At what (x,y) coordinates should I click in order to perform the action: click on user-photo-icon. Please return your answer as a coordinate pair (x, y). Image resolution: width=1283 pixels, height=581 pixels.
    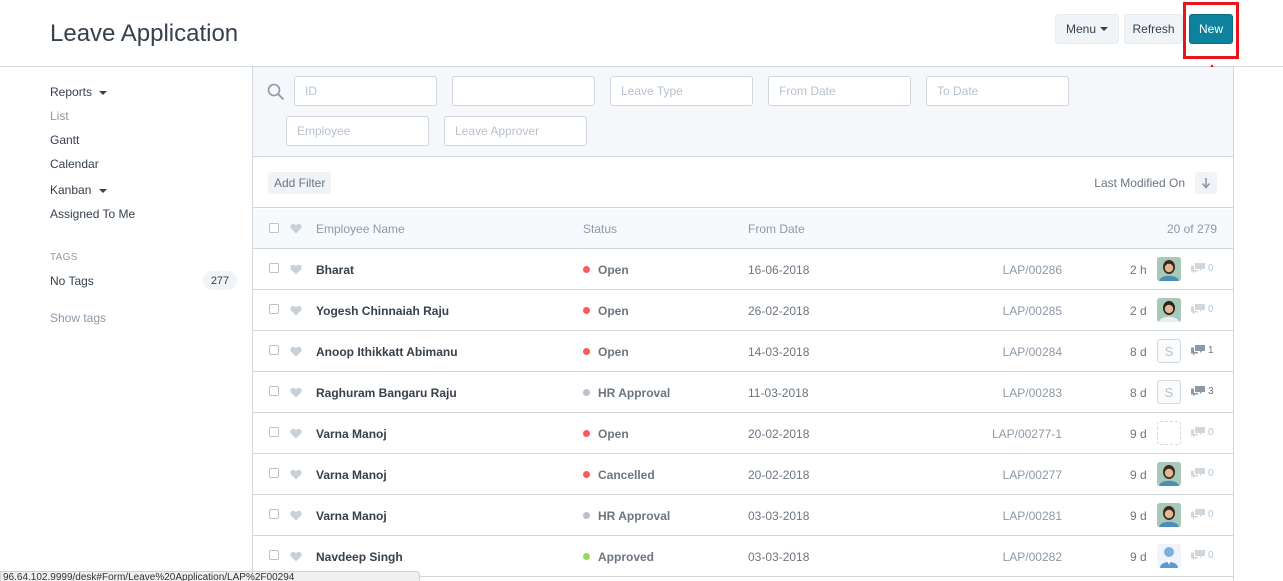
    Looking at the image, I should click on (1169, 515).